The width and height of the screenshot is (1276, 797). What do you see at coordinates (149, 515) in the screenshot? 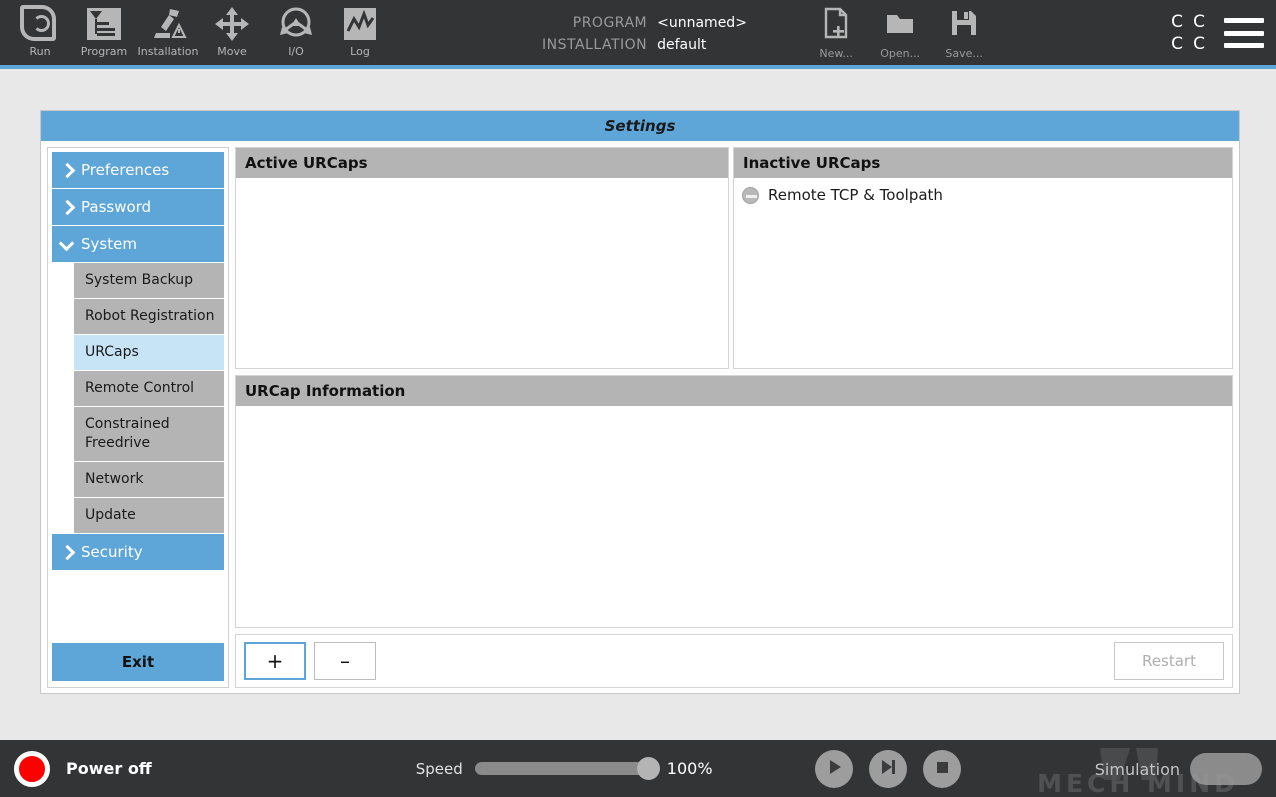
I see `sidebar-item-update: Update` at bounding box center [149, 515].